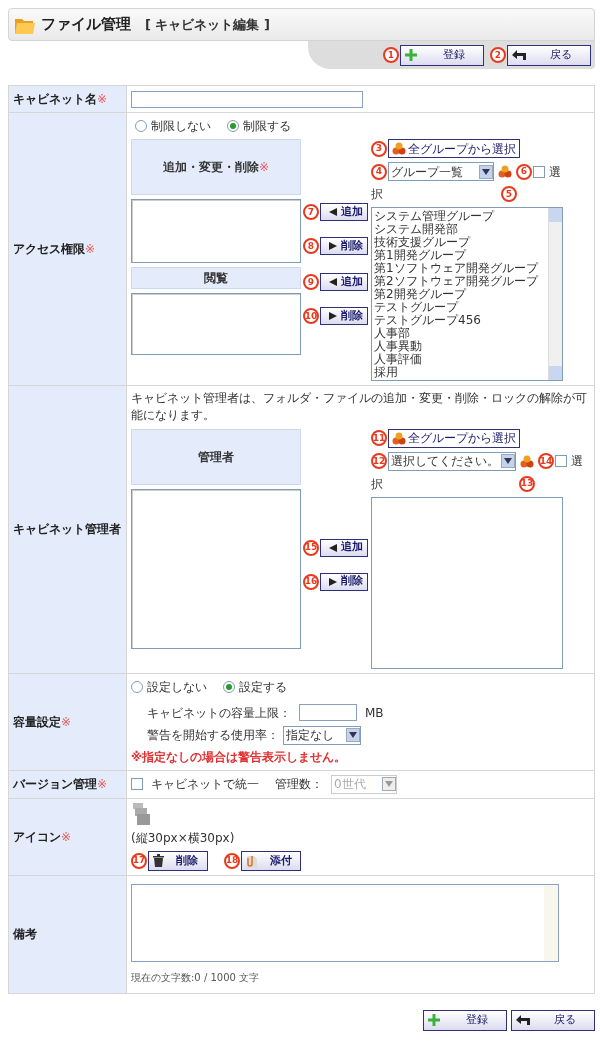  What do you see at coordinates (259, 126) in the screenshot?
I see `radio-button: 制限する` at bounding box center [259, 126].